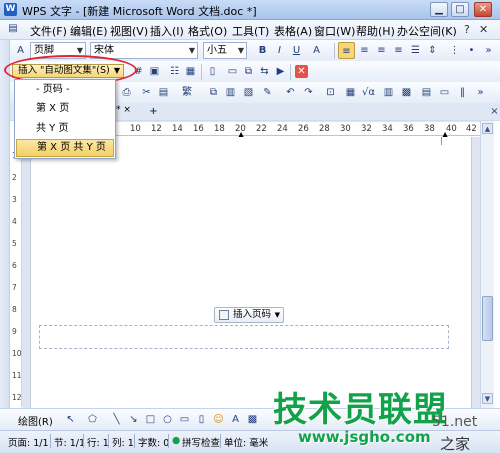 This screenshot has height=453, width=500. What do you see at coordinates (415, 50) in the screenshot?
I see `distributed-align-icon: ☰` at bounding box center [415, 50].